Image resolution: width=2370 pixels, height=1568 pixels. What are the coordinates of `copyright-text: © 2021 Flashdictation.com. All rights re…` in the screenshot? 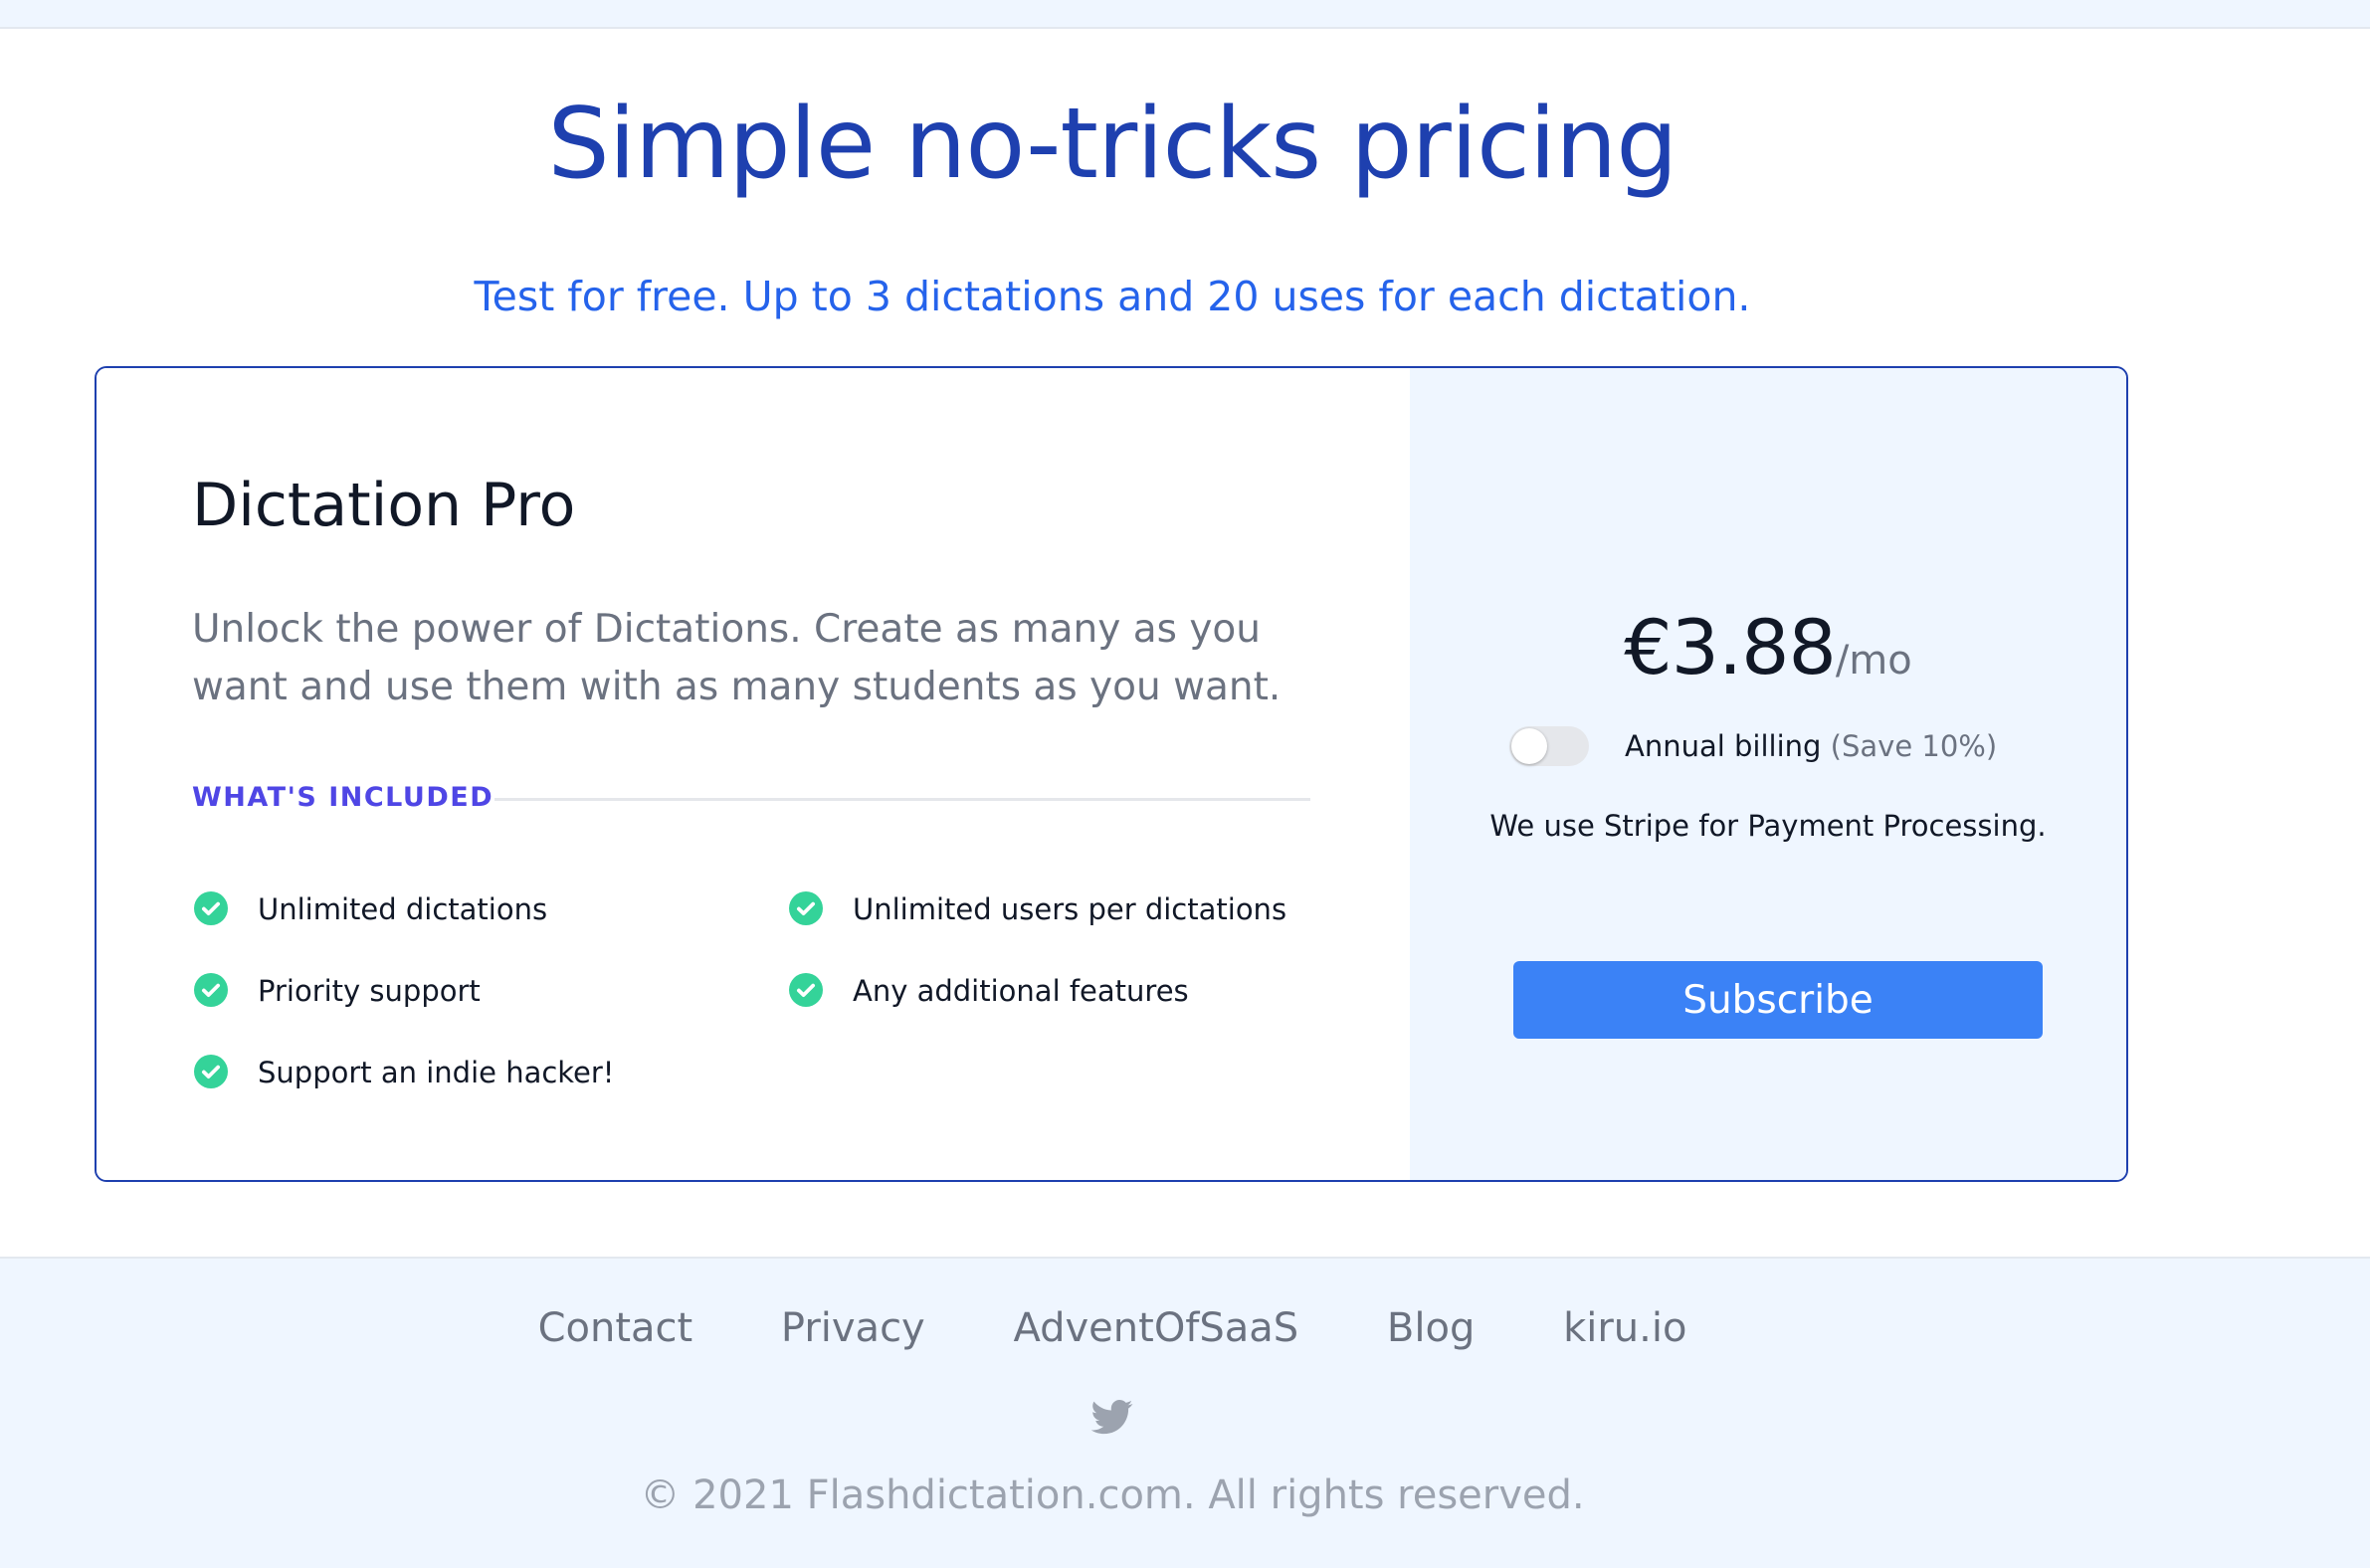 It's located at (1112, 1495).